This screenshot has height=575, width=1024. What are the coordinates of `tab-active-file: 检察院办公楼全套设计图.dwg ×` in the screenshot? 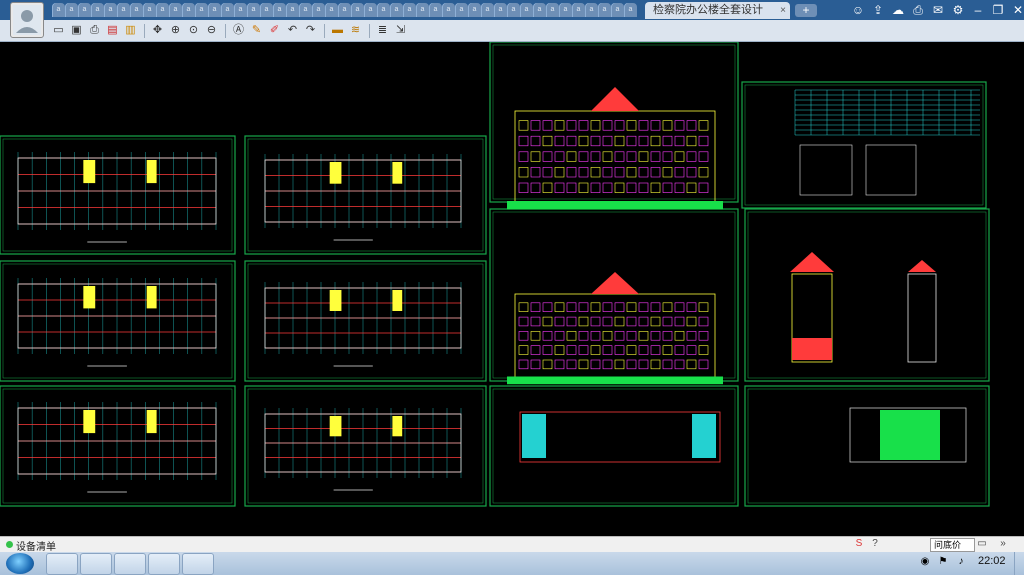 It's located at (717, 17).